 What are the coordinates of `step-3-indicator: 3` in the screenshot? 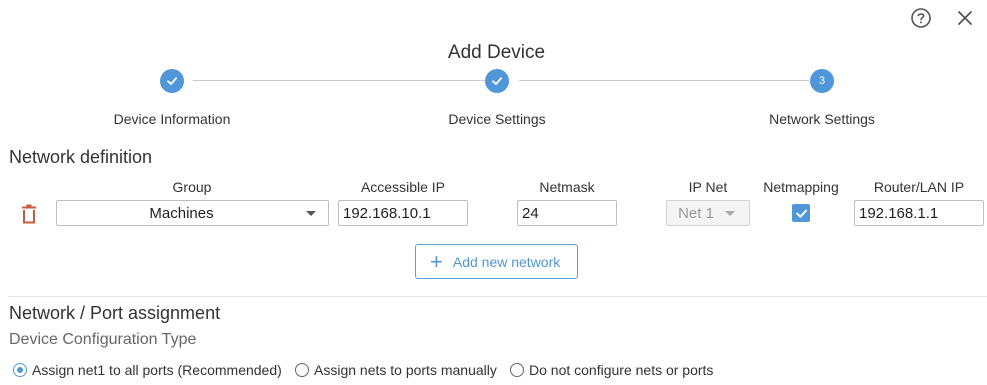 It's located at (822, 81).